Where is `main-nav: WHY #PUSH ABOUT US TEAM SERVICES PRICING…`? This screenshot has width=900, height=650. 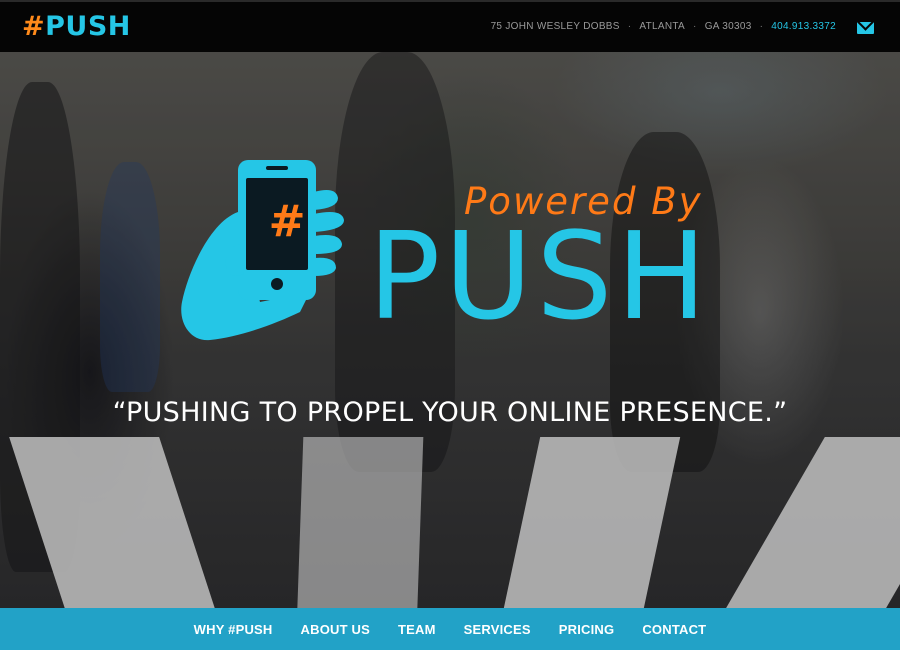
main-nav: WHY #PUSH ABOUT US TEAM SERVICES PRICING… is located at coordinates (450, 629).